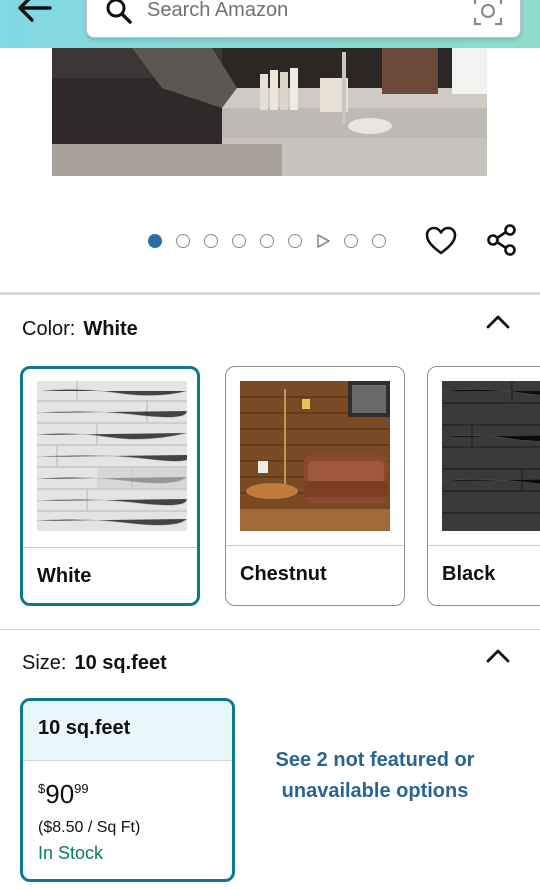 The height and width of the screenshot is (890, 540). I want to click on color-option-label: White, so click(64, 576).